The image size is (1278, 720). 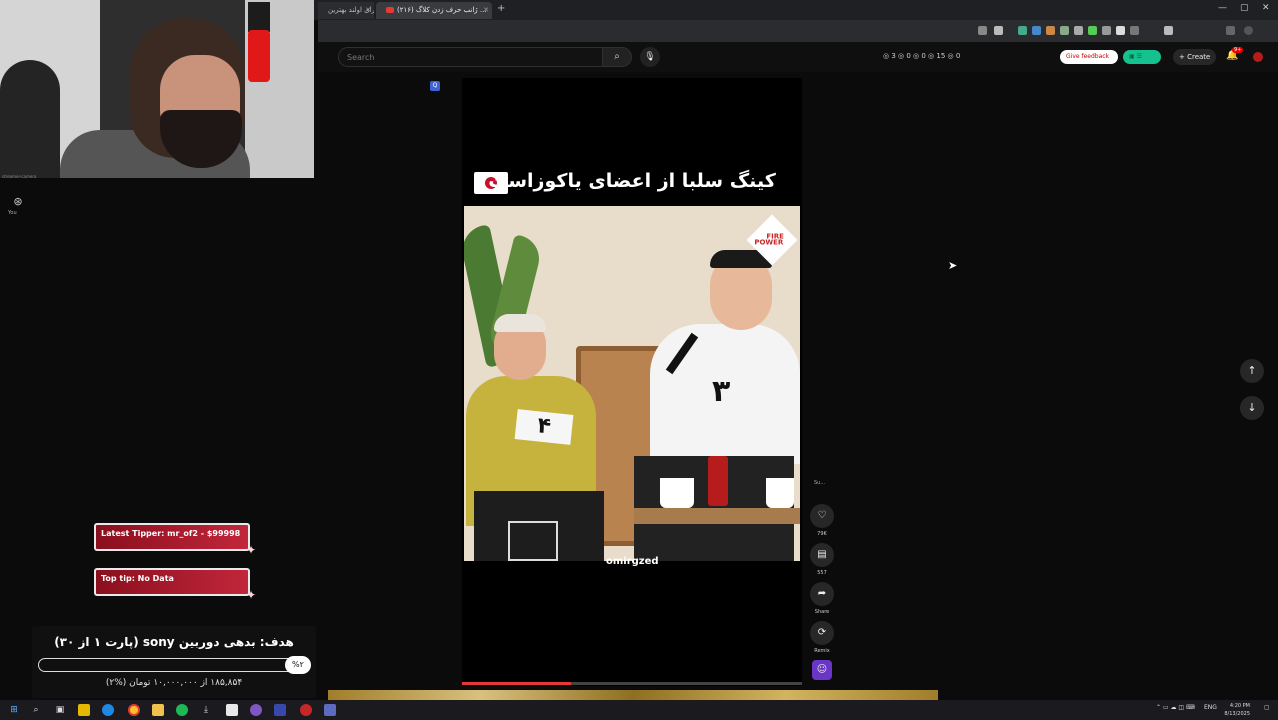 What do you see at coordinates (390, 10) in the screenshot?
I see `youtube-favicon-icon` at bounding box center [390, 10].